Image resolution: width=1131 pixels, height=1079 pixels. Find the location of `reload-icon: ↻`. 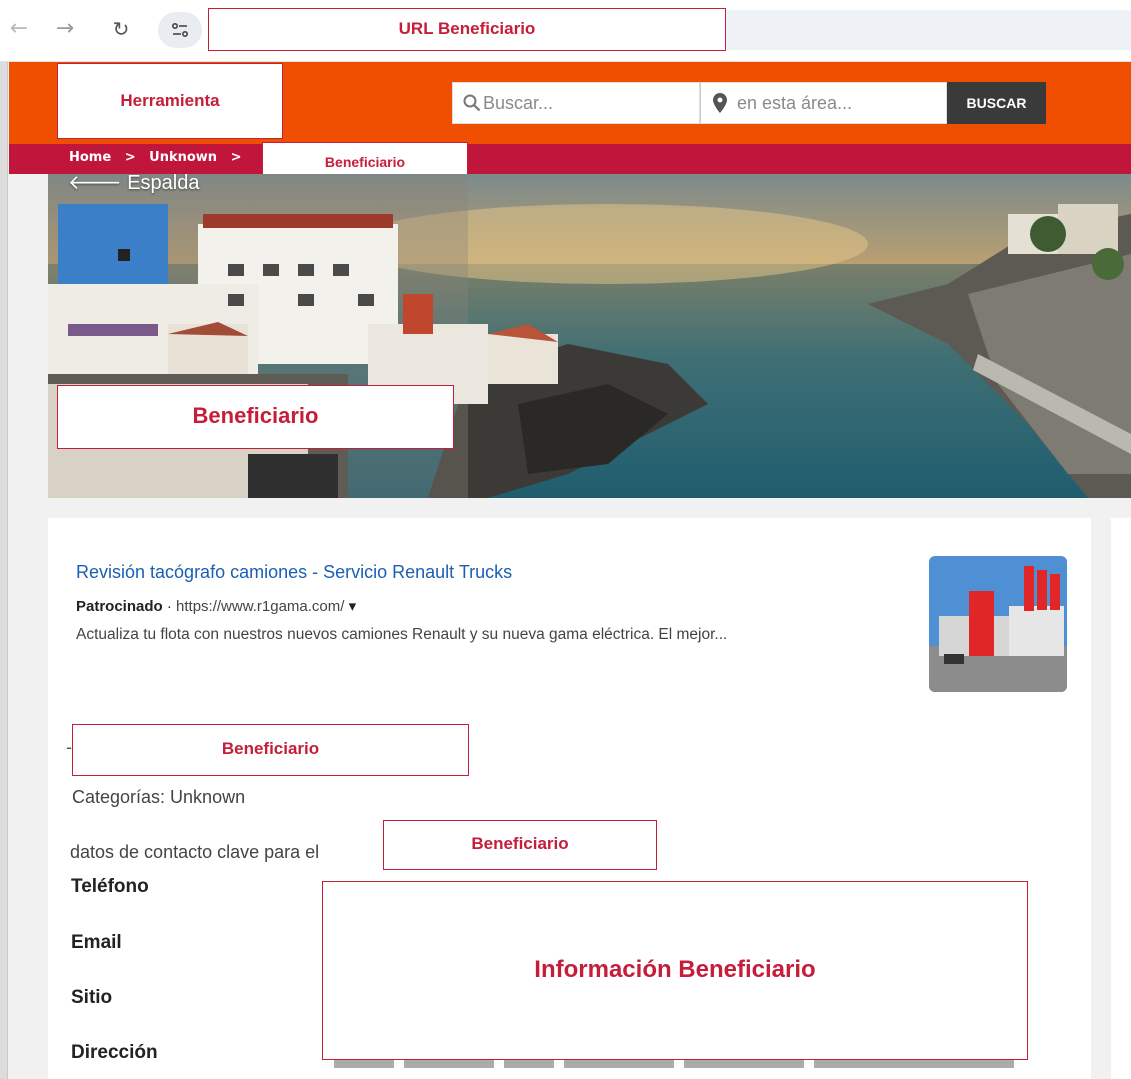

reload-icon: ↻ is located at coordinates (121, 29).